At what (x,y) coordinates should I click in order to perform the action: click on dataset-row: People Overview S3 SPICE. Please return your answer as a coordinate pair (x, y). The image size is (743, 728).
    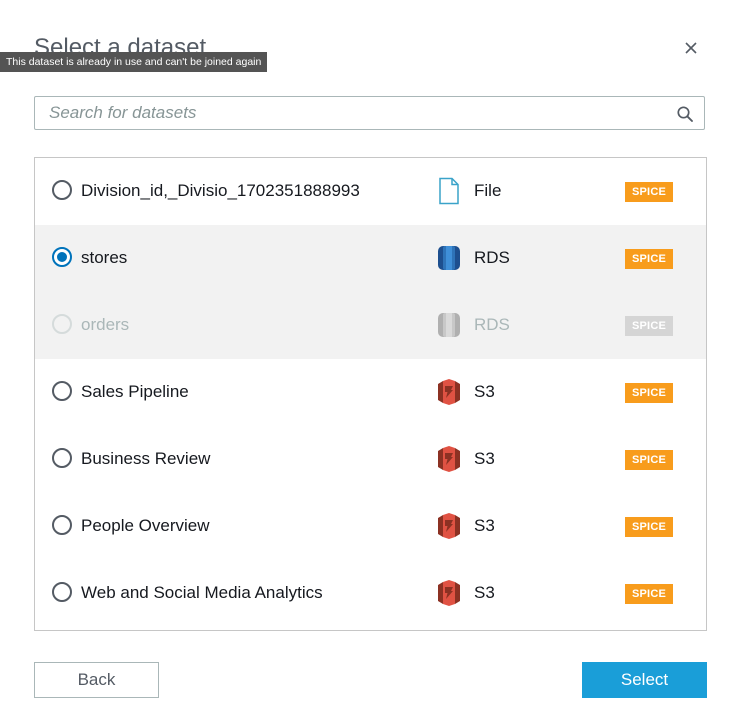
    Looking at the image, I should click on (370, 526).